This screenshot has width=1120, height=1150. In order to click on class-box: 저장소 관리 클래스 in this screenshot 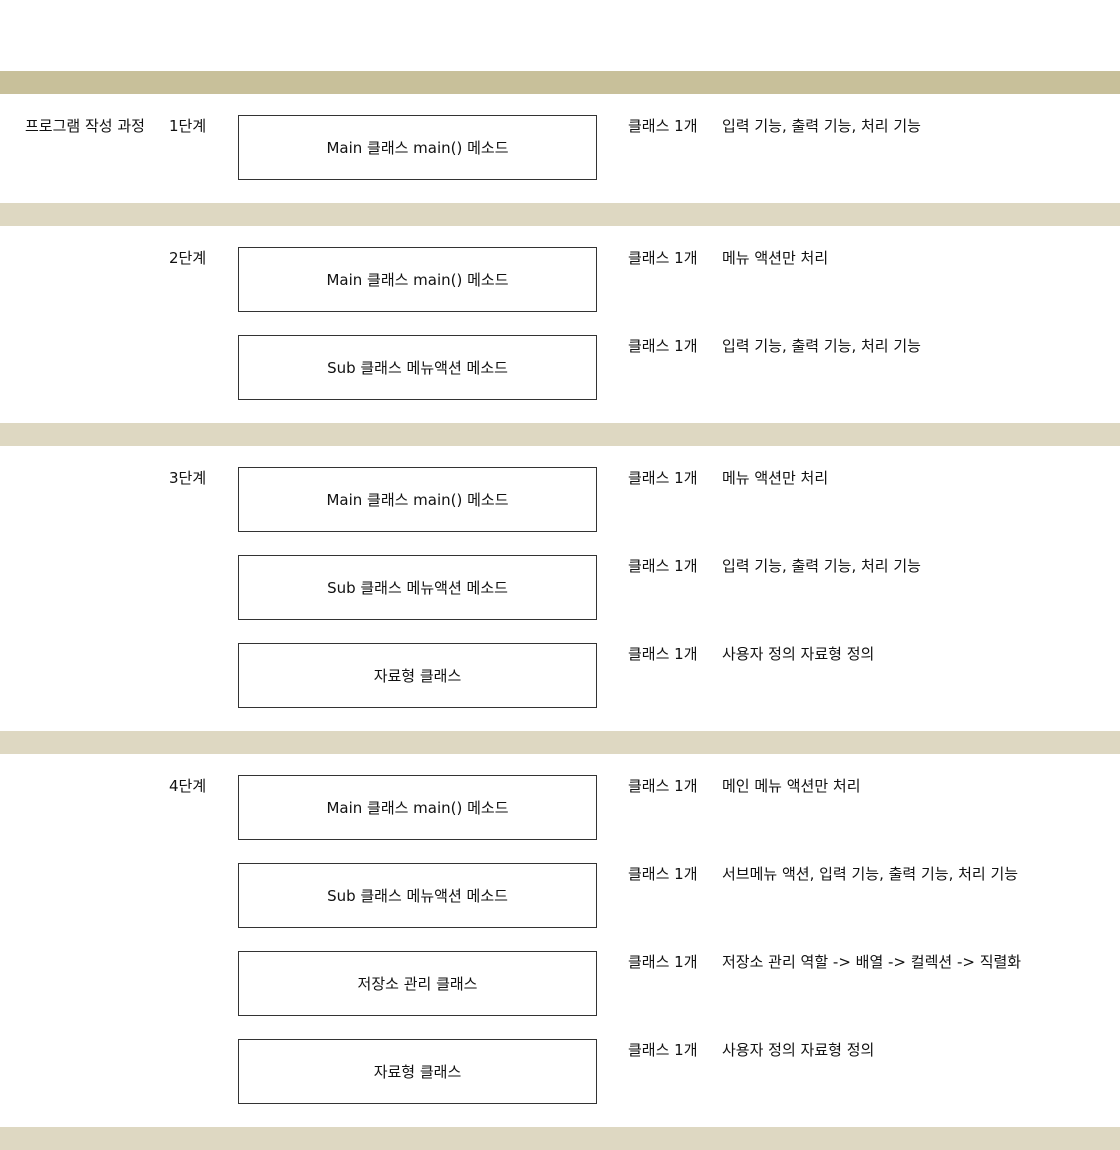, I will do `click(417, 983)`.